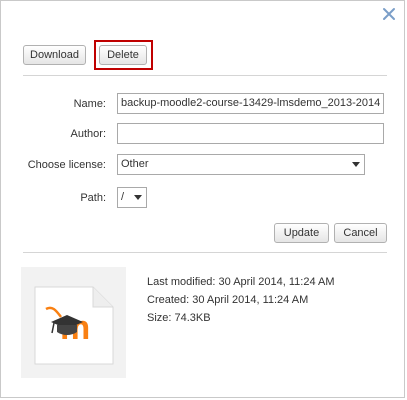  What do you see at coordinates (132, 197) in the screenshot?
I see `path-select: /` at bounding box center [132, 197].